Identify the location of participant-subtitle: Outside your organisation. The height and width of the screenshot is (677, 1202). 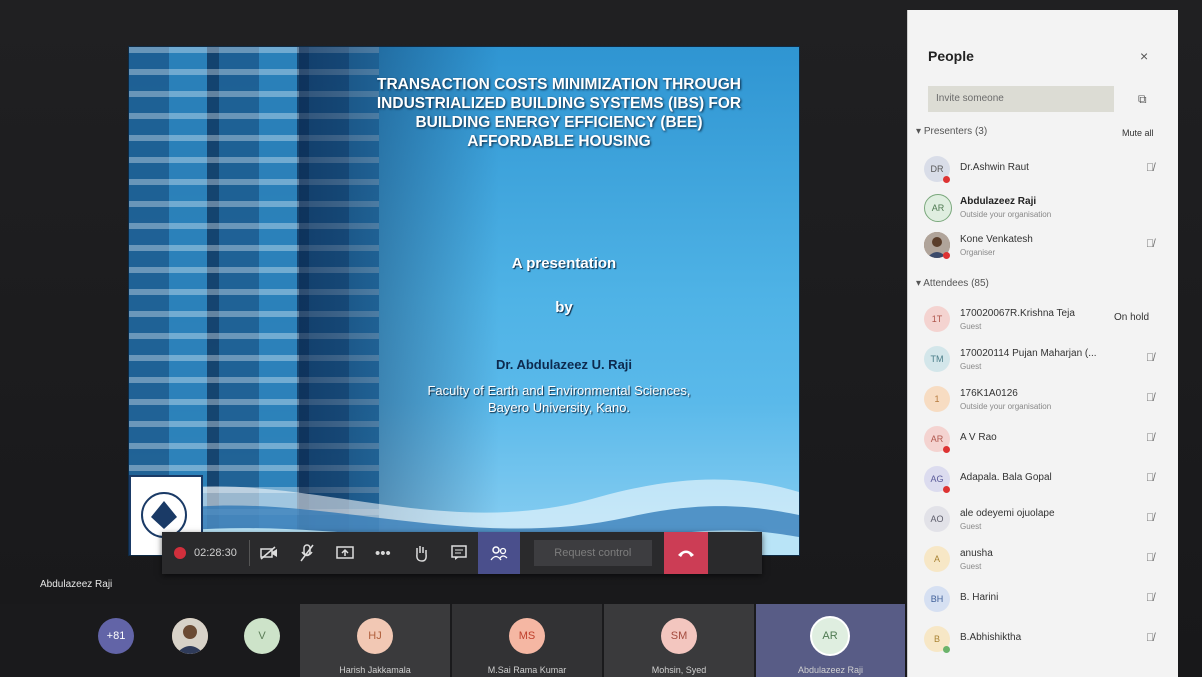
(1006, 214).